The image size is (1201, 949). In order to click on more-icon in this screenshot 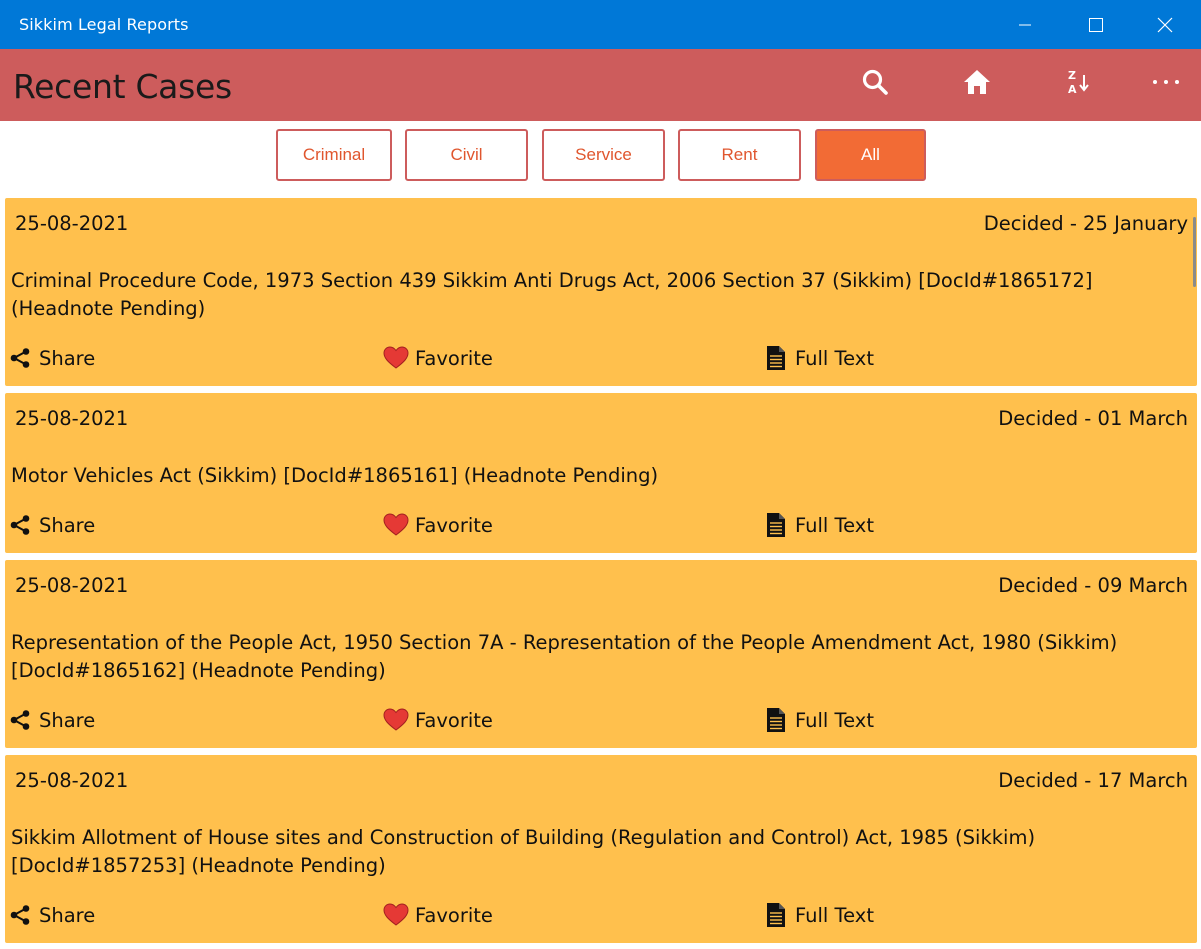, I will do `click(1166, 82)`.